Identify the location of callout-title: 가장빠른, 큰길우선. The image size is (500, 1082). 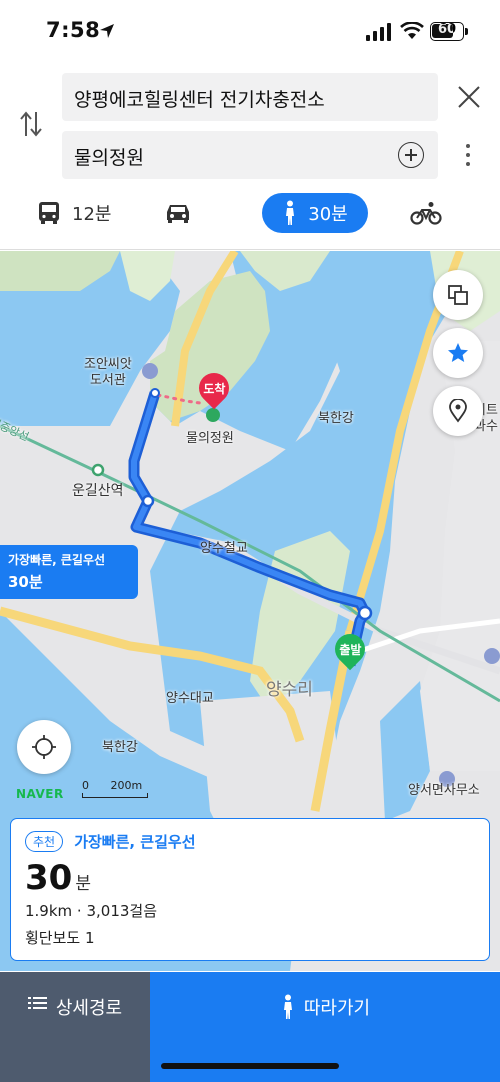
(57, 560).